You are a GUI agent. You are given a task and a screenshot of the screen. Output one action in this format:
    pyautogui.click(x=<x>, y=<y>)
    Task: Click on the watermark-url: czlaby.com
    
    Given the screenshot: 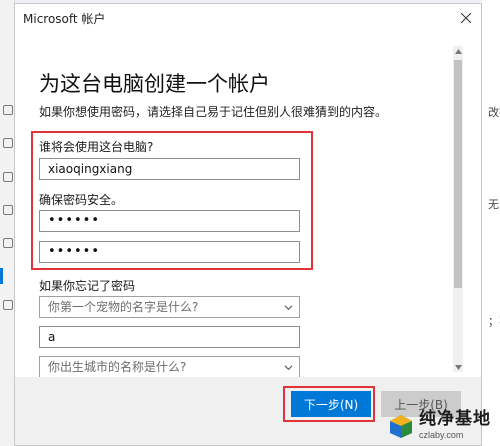 What is the action you would take?
    pyautogui.click(x=441, y=435)
    